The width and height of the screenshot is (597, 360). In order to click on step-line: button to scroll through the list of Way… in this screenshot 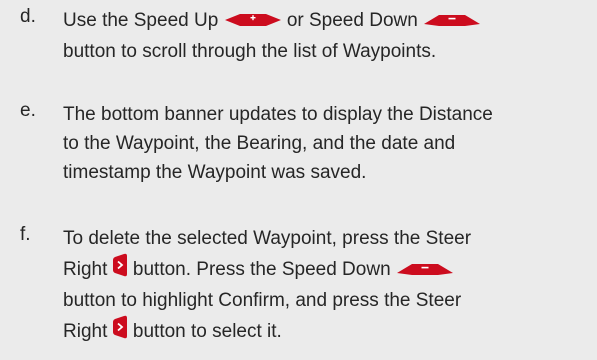, I will do `click(326, 51)`.